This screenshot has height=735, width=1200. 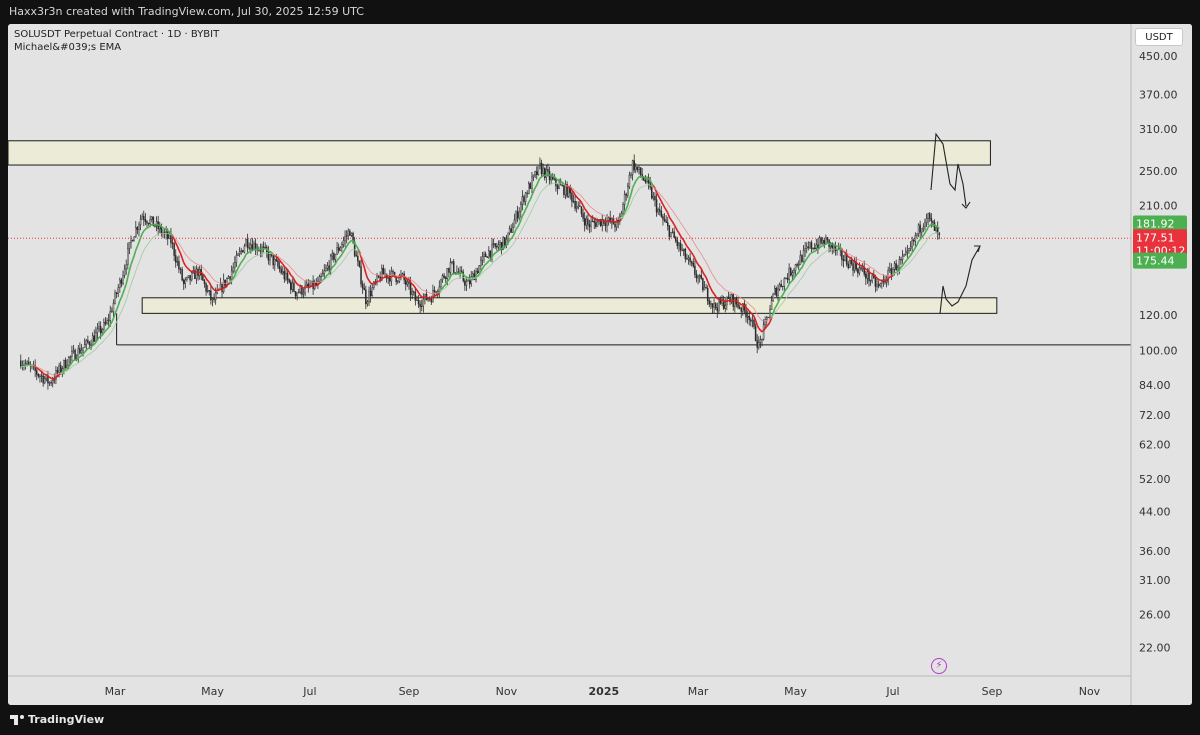 What do you see at coordinates (1155, 479) in the screenshot?
I see `y-tick-label: 52.00` at bounding box center [1155, 479].